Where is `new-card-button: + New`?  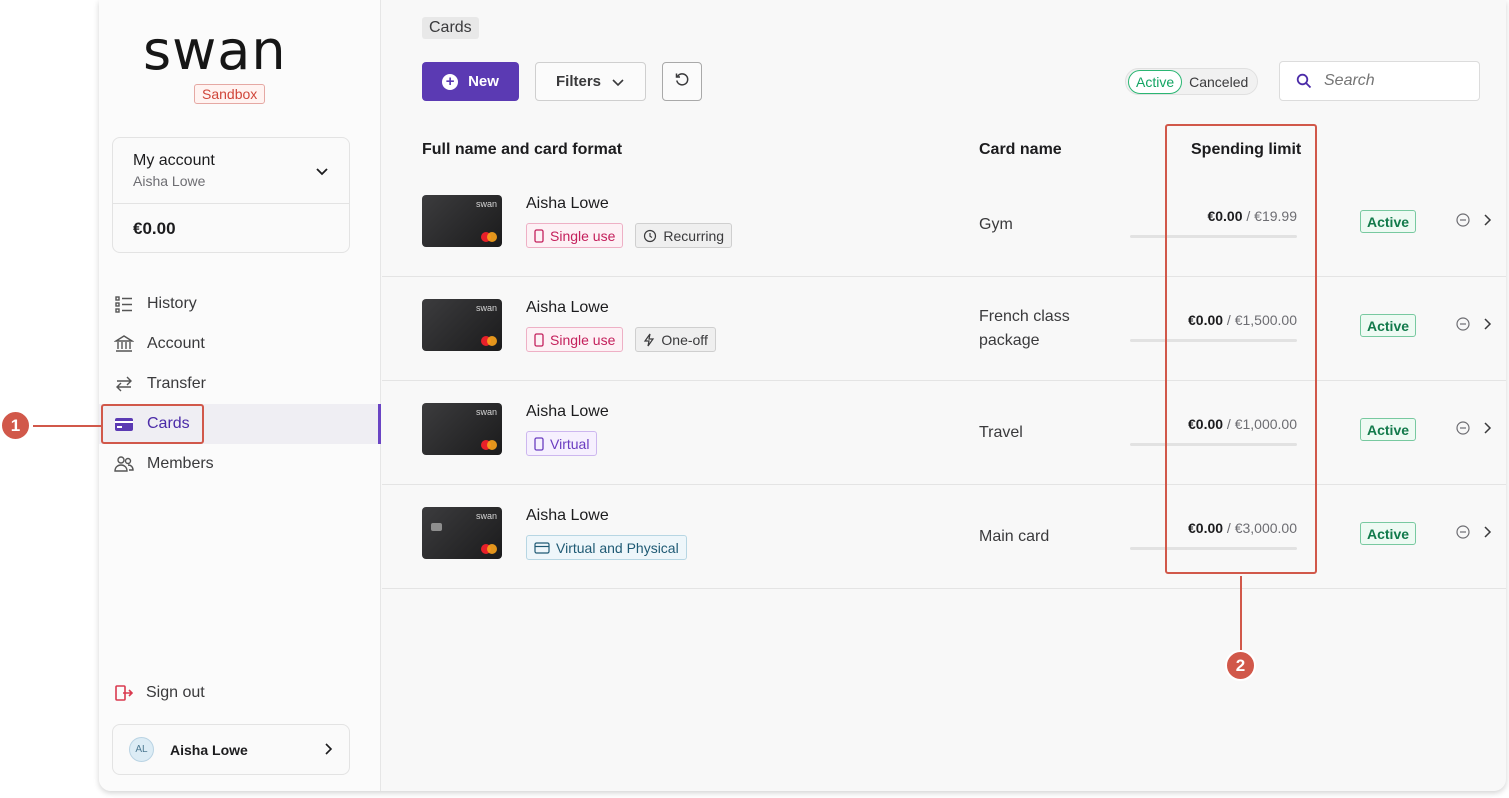
new-card-button: + New is located at coordinates (470, 81).